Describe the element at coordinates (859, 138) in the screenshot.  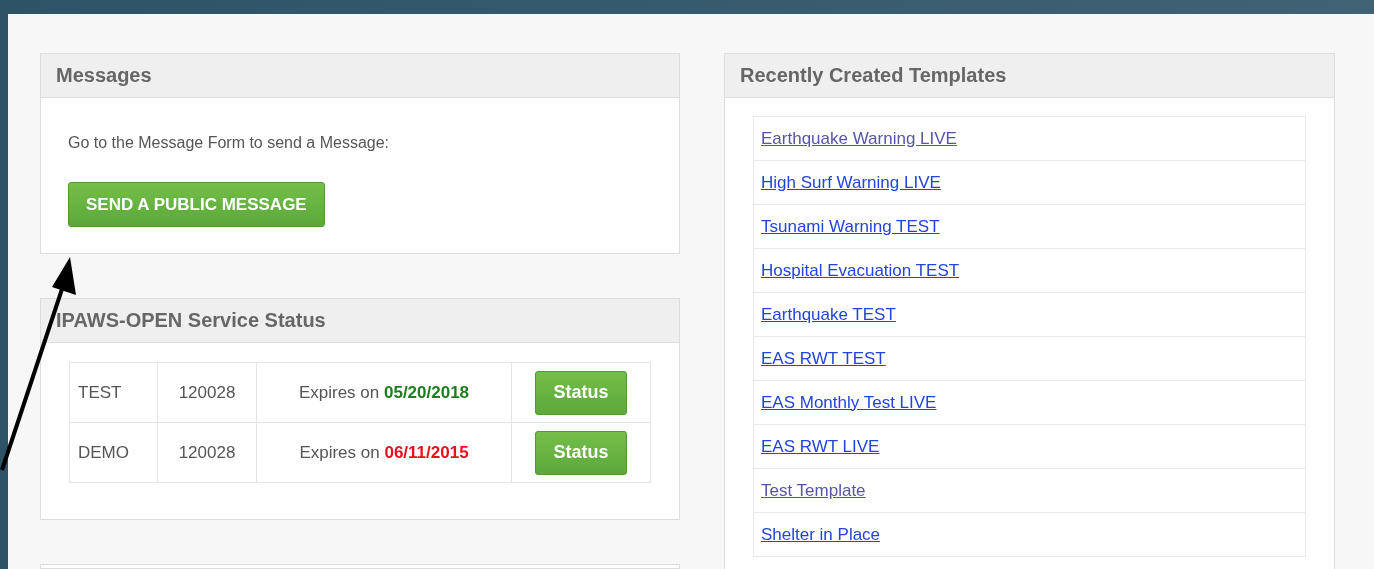
I see `template-link: Earthquake Warning LIVE` at that location.